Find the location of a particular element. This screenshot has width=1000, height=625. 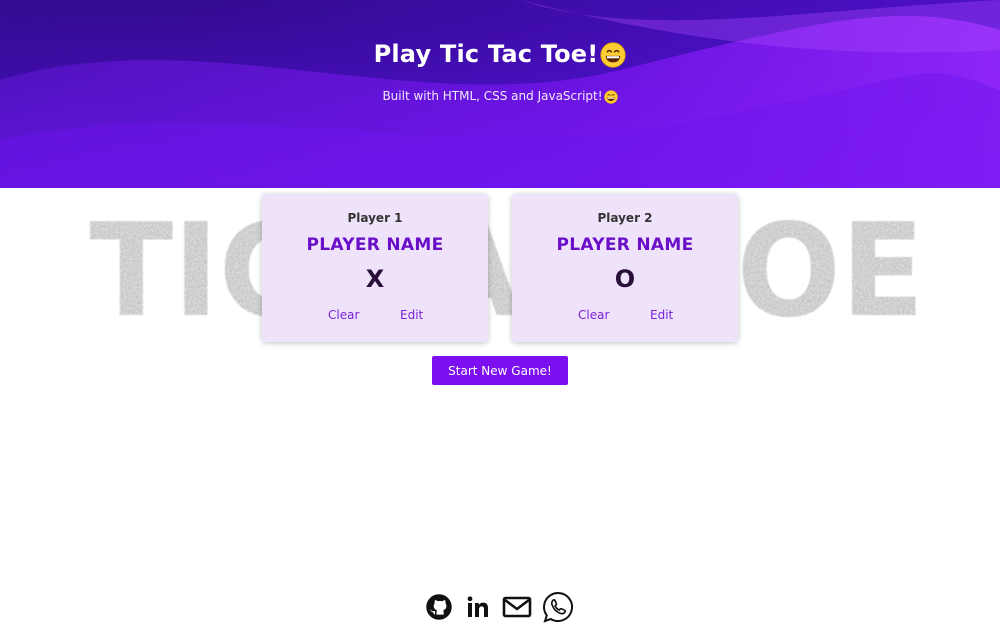

edit-player-2-button: Edit is located at coordinates (661, 315).